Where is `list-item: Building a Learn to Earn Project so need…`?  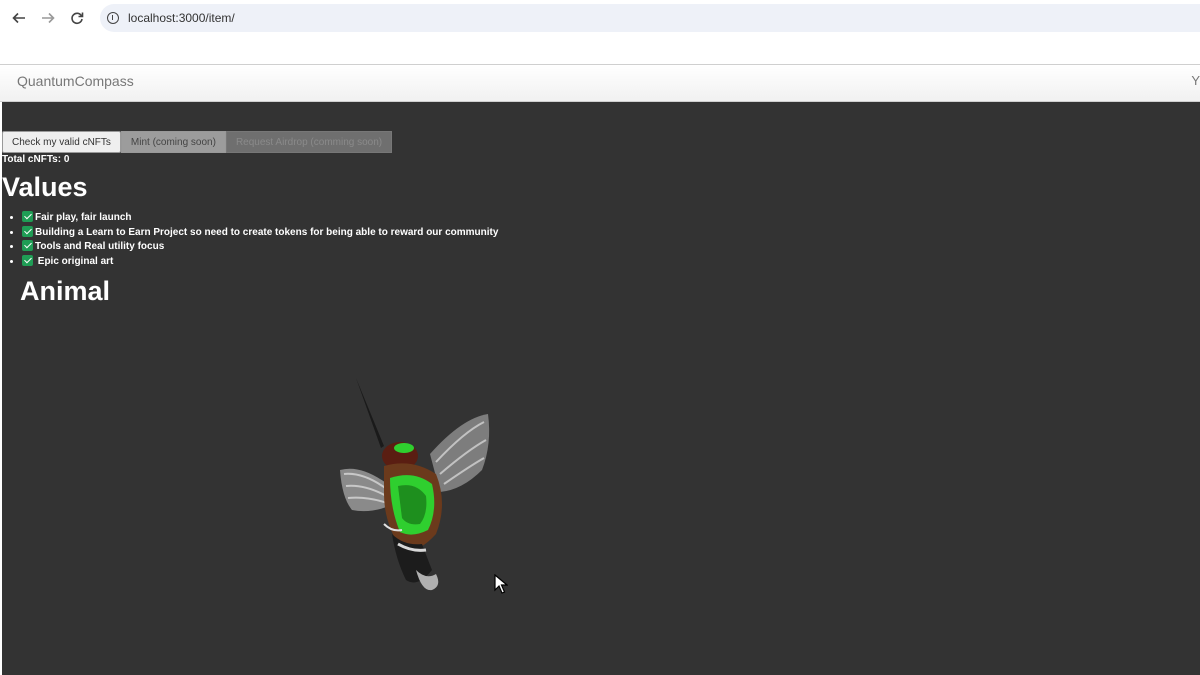
list-item: Building a Learn to Earn Project so need… is located at coordinates (260, 233).